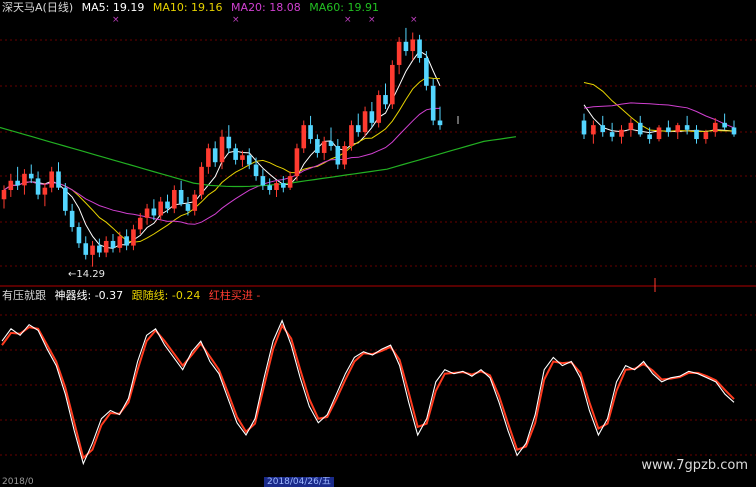 This screenshot has height=487, width=756. What do you see at coordinates (694, 465) in the screenshot?
I see `watermark-text: www.7gpzb.com` at bounding box center [694, 465].